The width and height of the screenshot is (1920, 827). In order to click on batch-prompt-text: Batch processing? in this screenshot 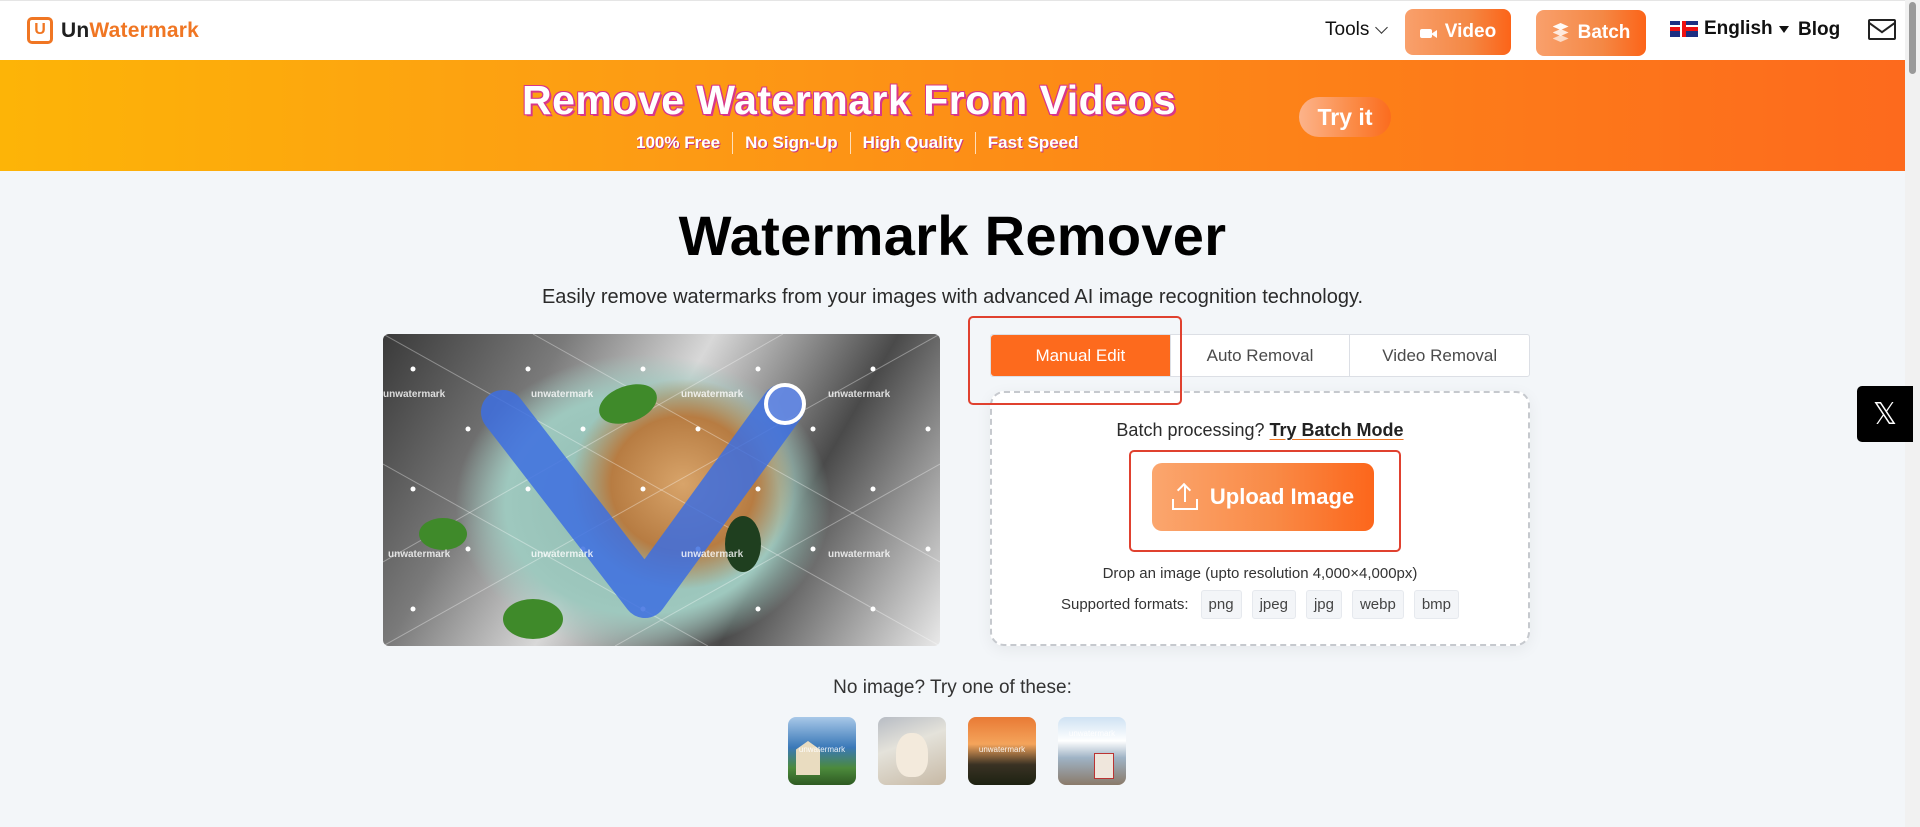, I will do `click(1190, 430)`.